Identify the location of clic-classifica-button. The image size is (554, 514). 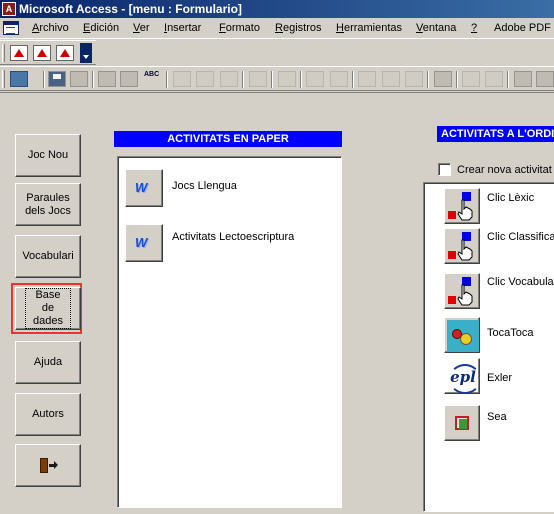
(462, 246).